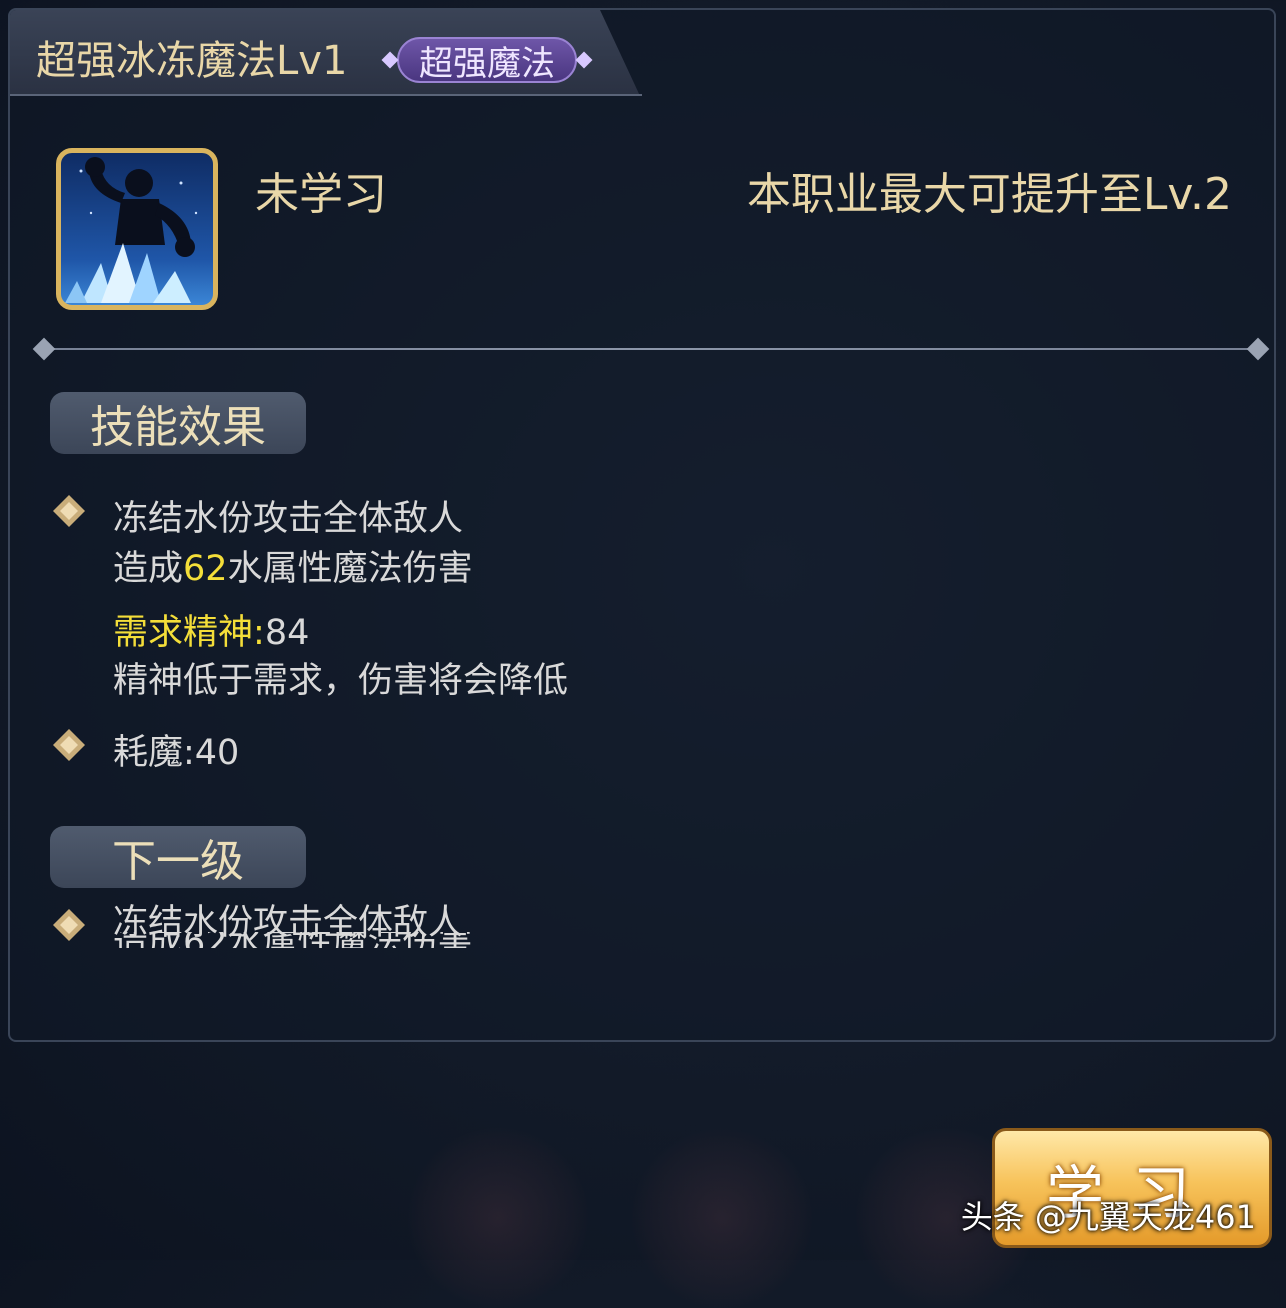  I want to click on requirement-note: 精神低于需求，伤害将会降低, so click(341, 681).